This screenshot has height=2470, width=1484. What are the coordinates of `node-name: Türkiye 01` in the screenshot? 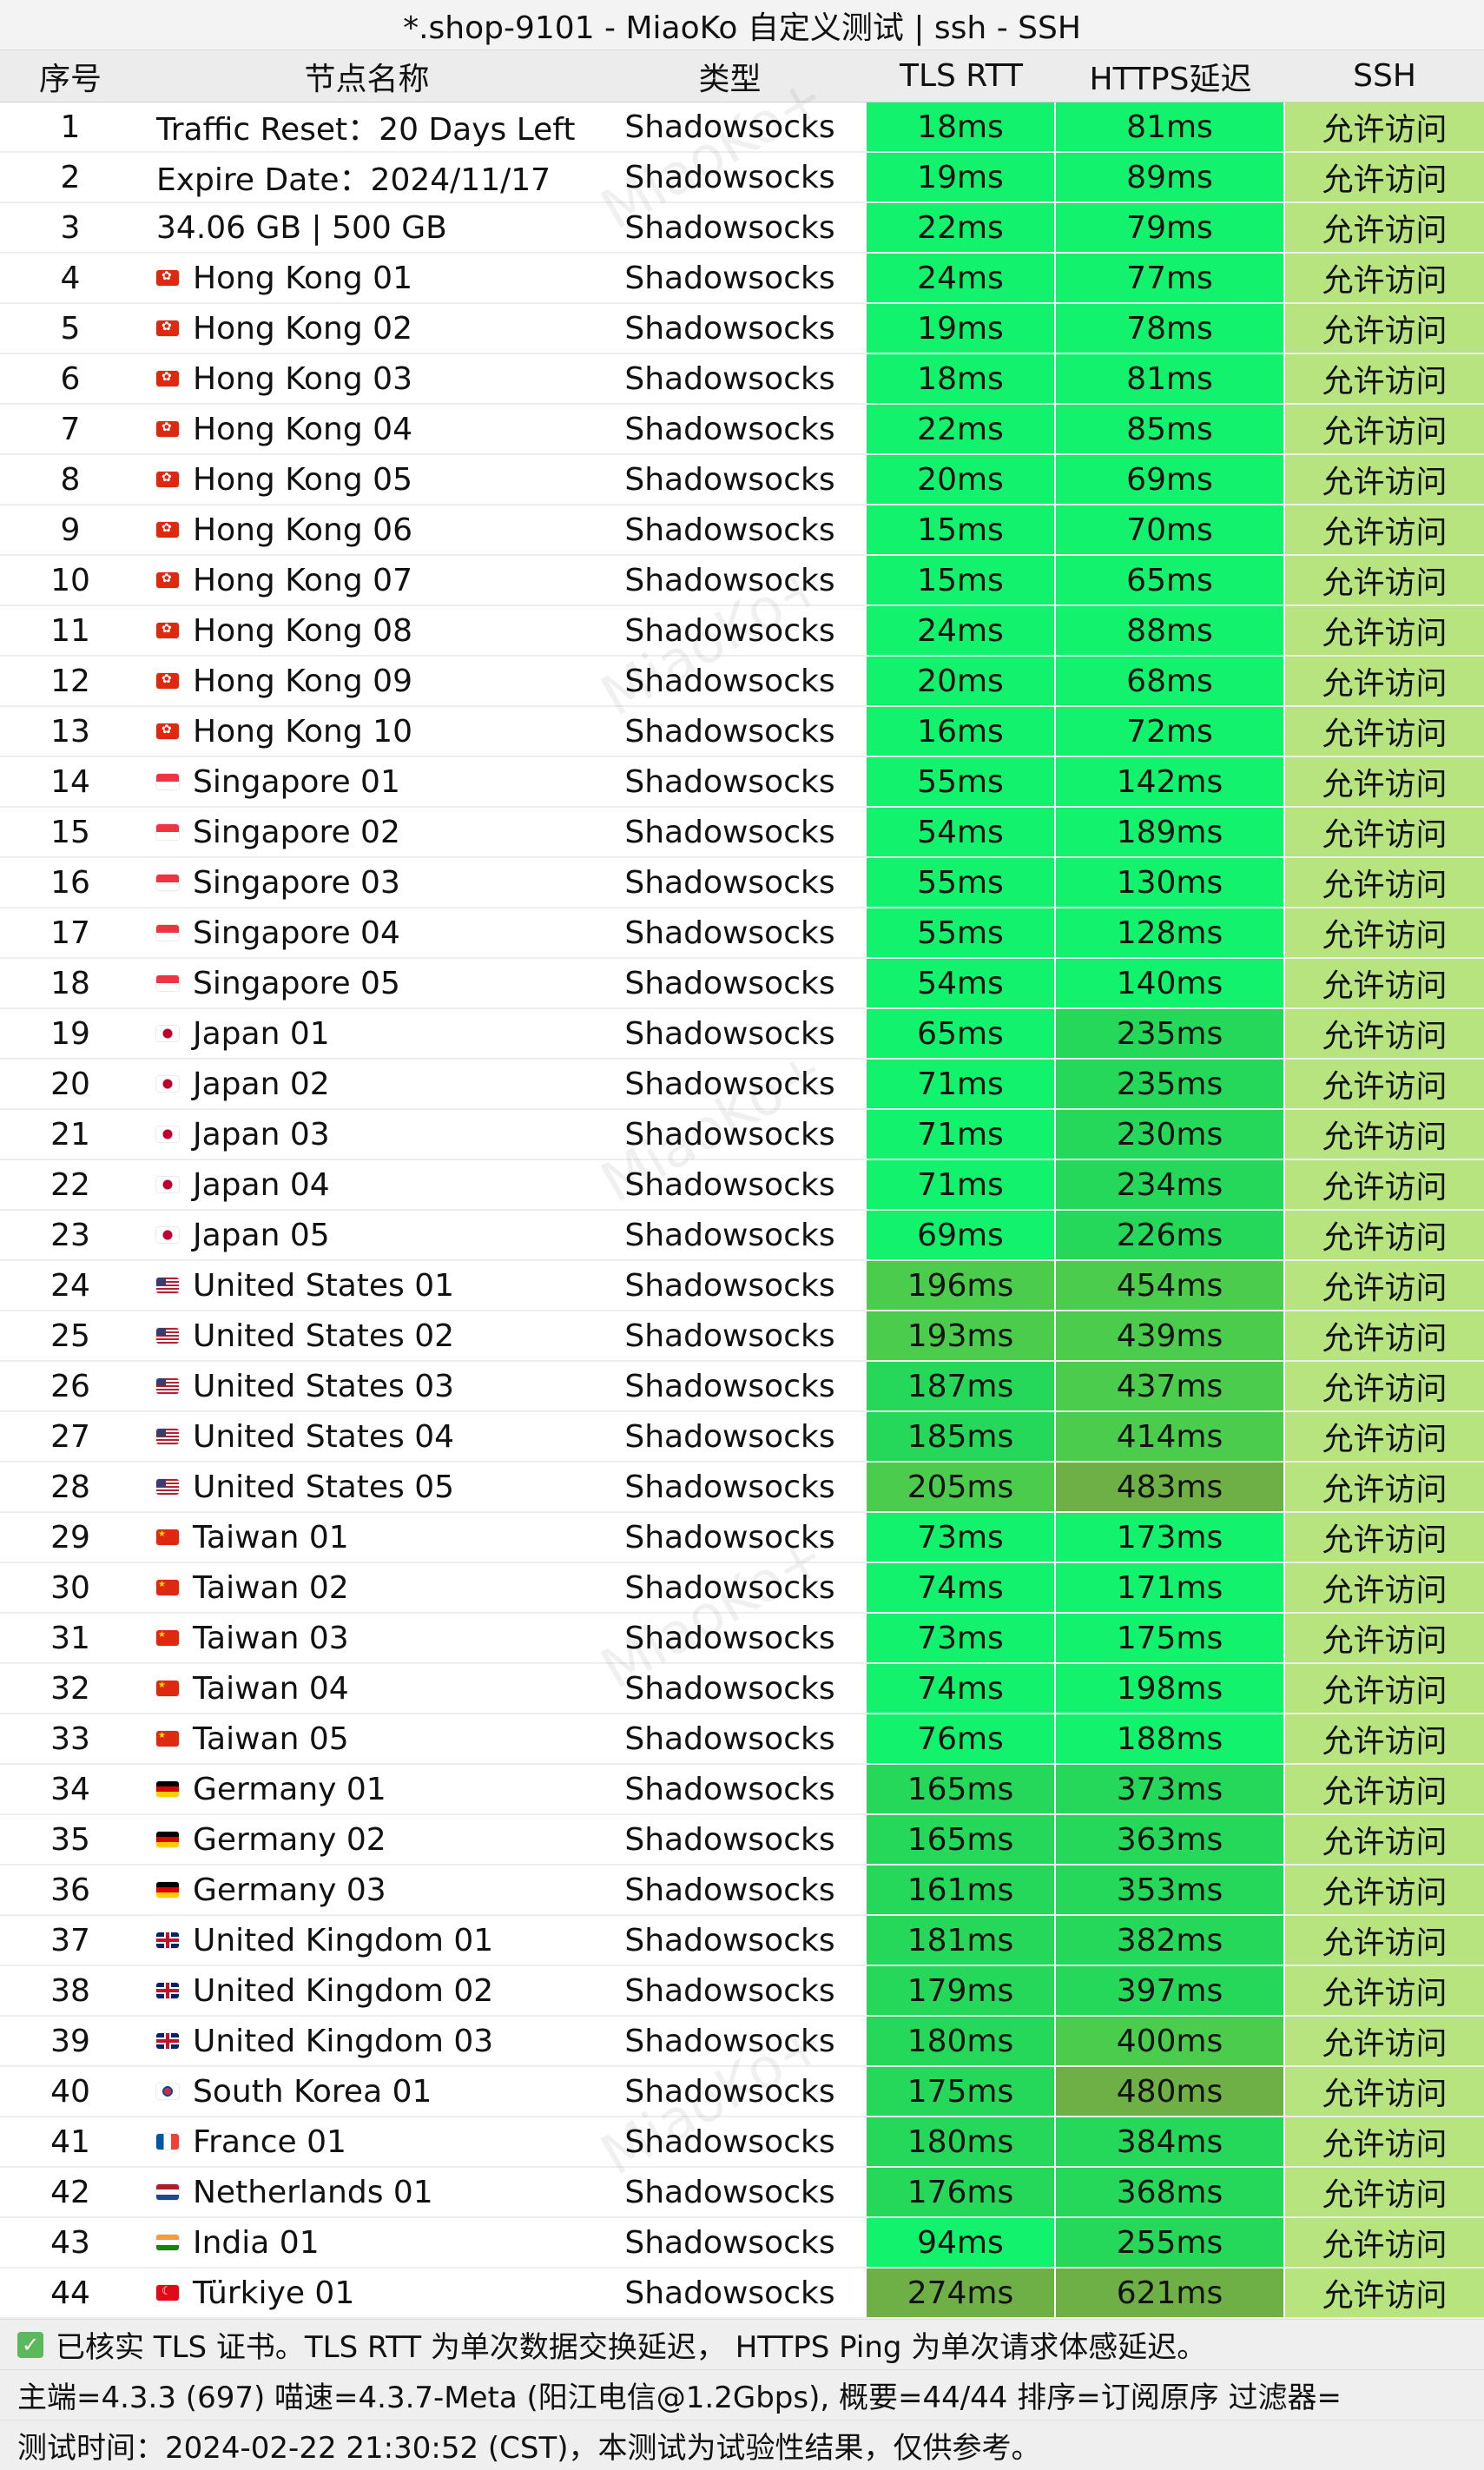 It's located at (274, 2293).